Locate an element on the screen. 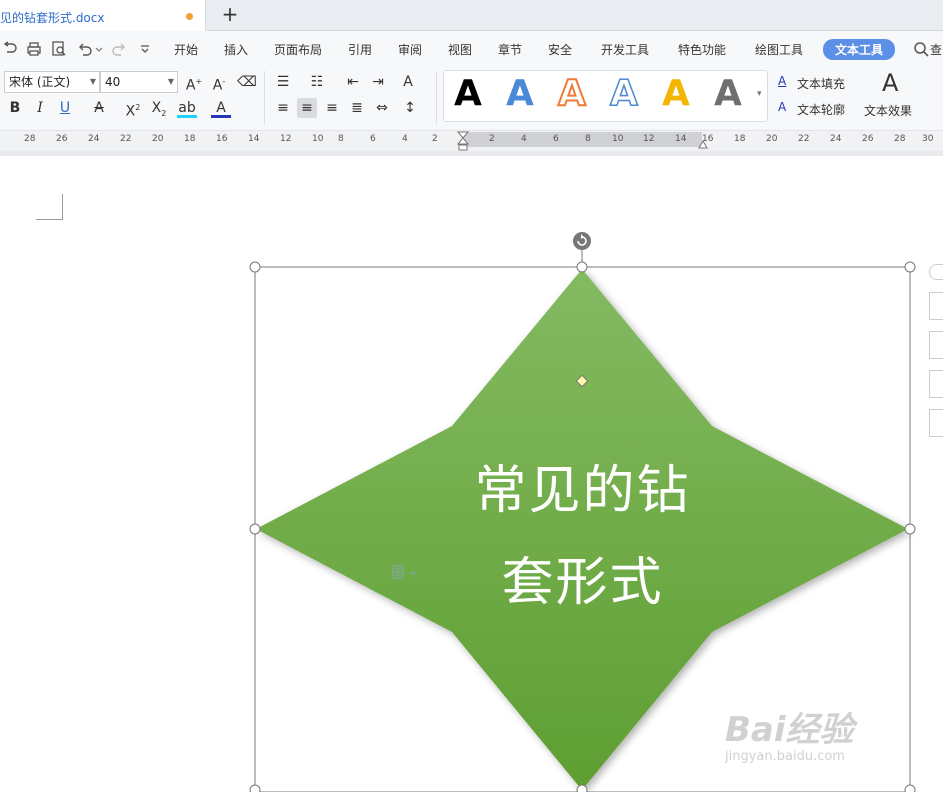 Image resolution: width=943 pixels, height=792 pixels. undo-icon is located at coordinates (85, 49).